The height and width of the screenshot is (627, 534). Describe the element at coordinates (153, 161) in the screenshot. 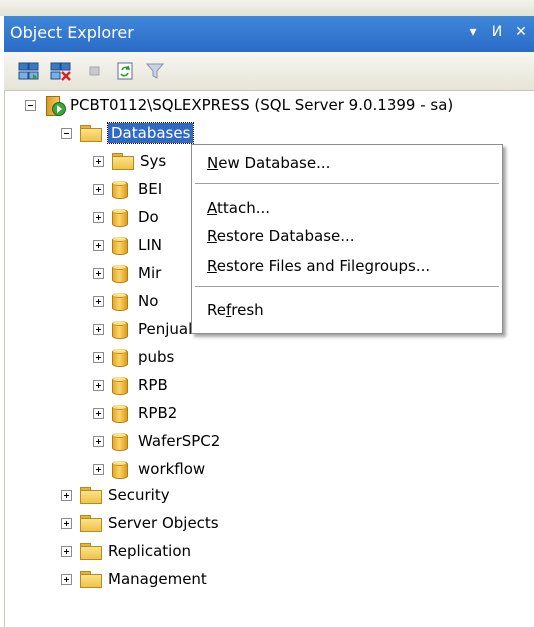

I see `database-label: Sys` at that location.